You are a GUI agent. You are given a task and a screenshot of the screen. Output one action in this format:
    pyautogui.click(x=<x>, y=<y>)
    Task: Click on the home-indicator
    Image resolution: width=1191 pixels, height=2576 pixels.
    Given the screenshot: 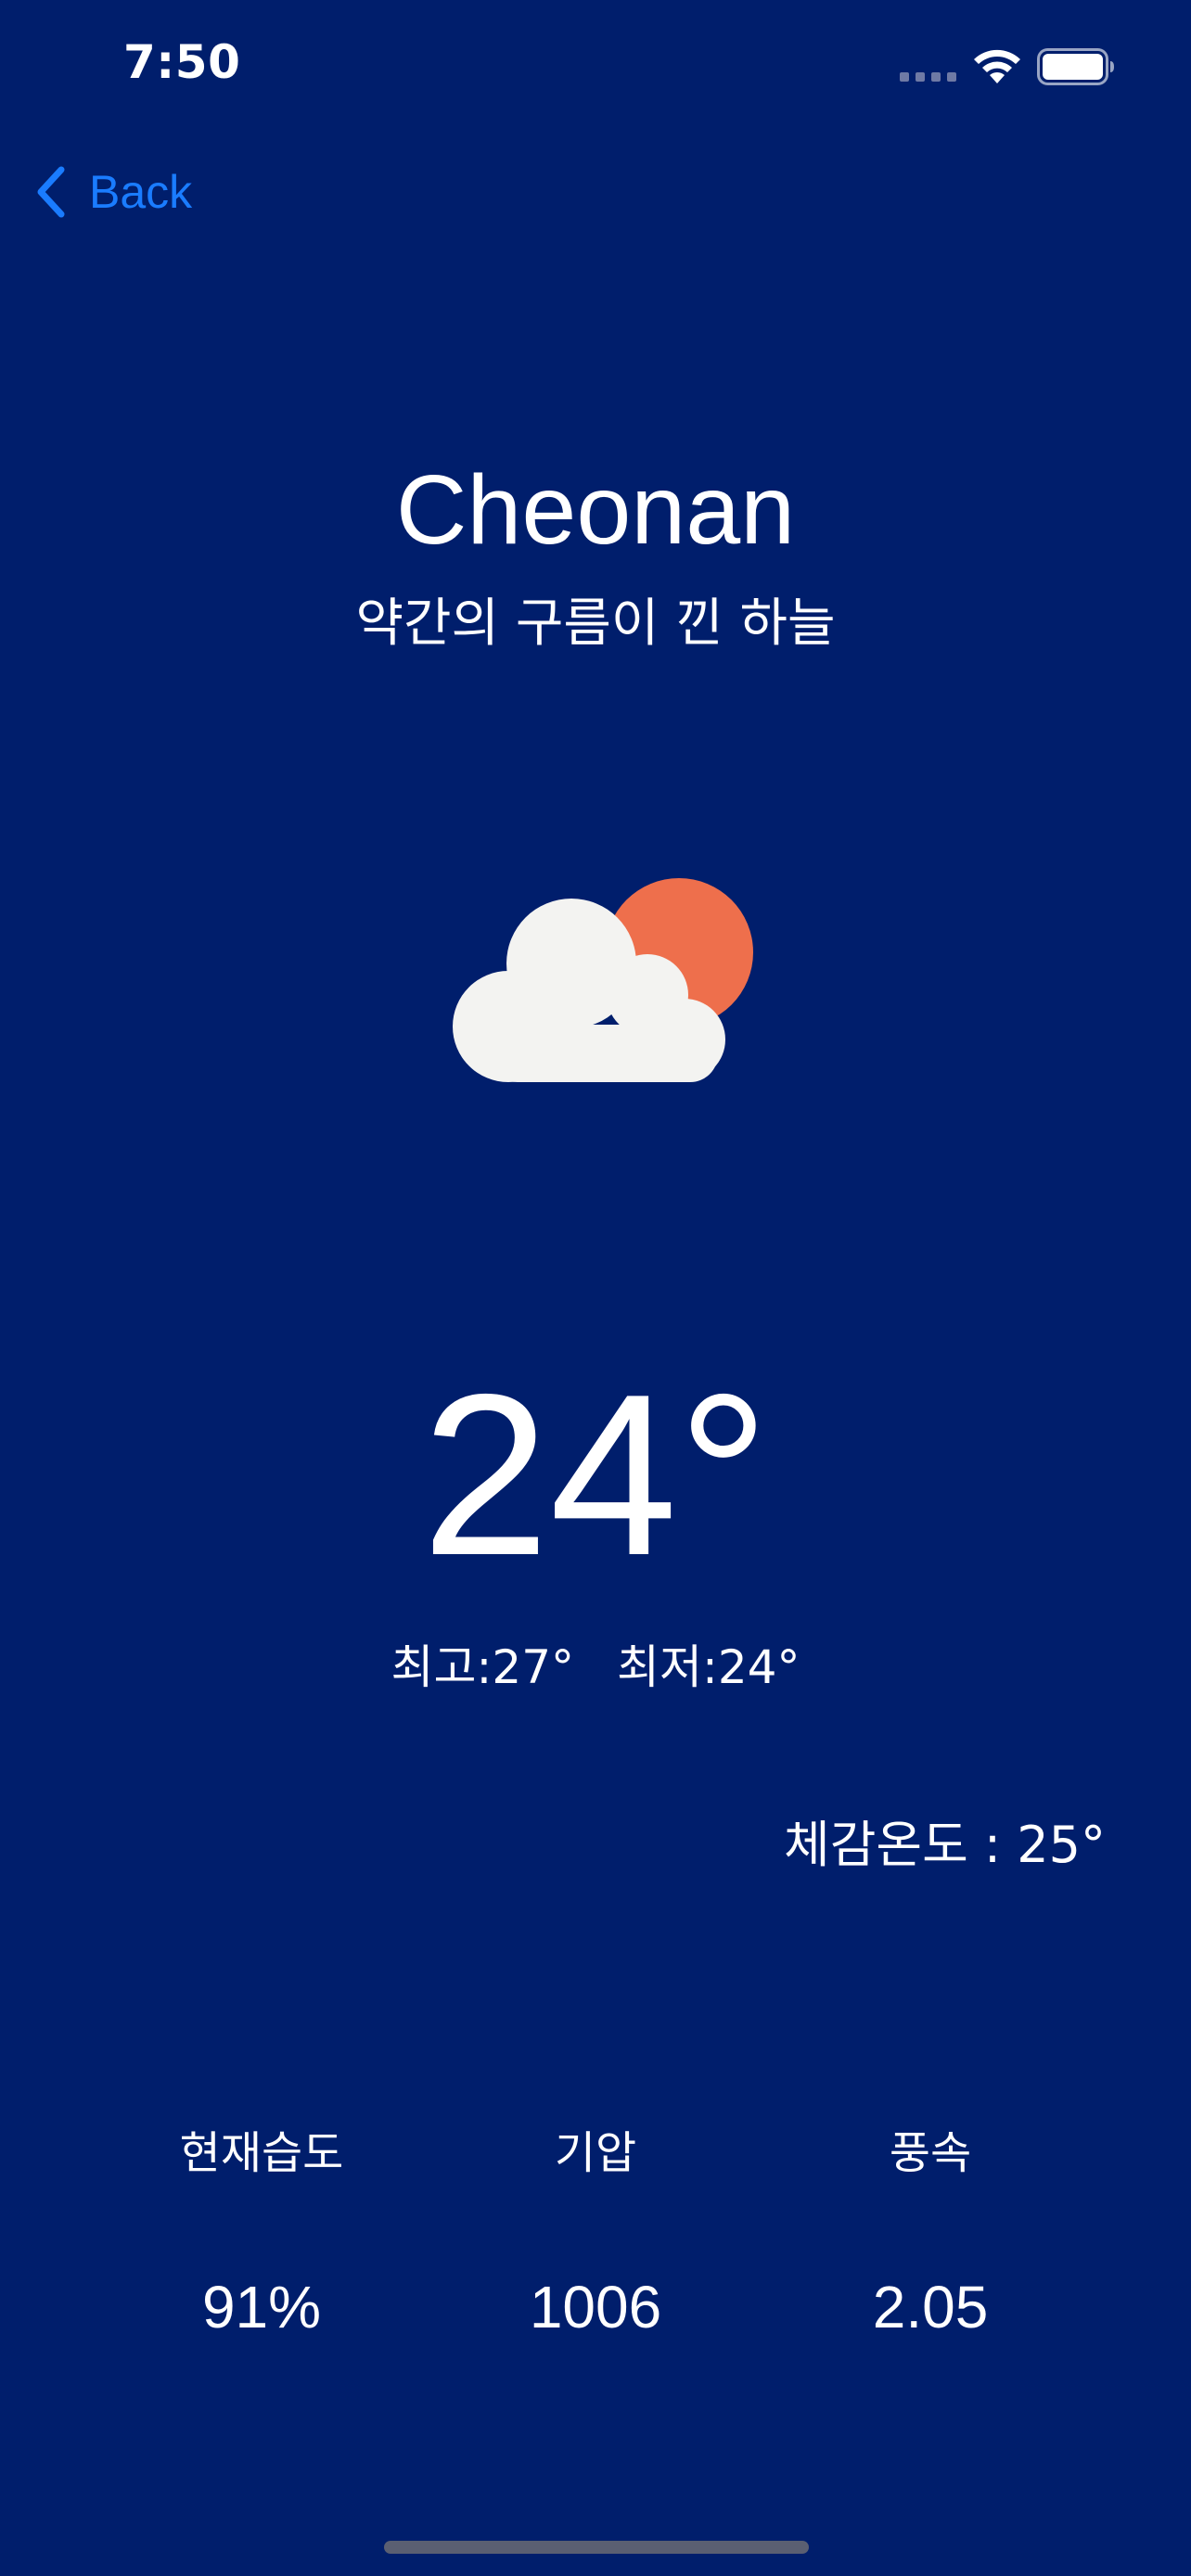 What is the action you would take?
    pyautogui.click(x=597, y=2547)
    